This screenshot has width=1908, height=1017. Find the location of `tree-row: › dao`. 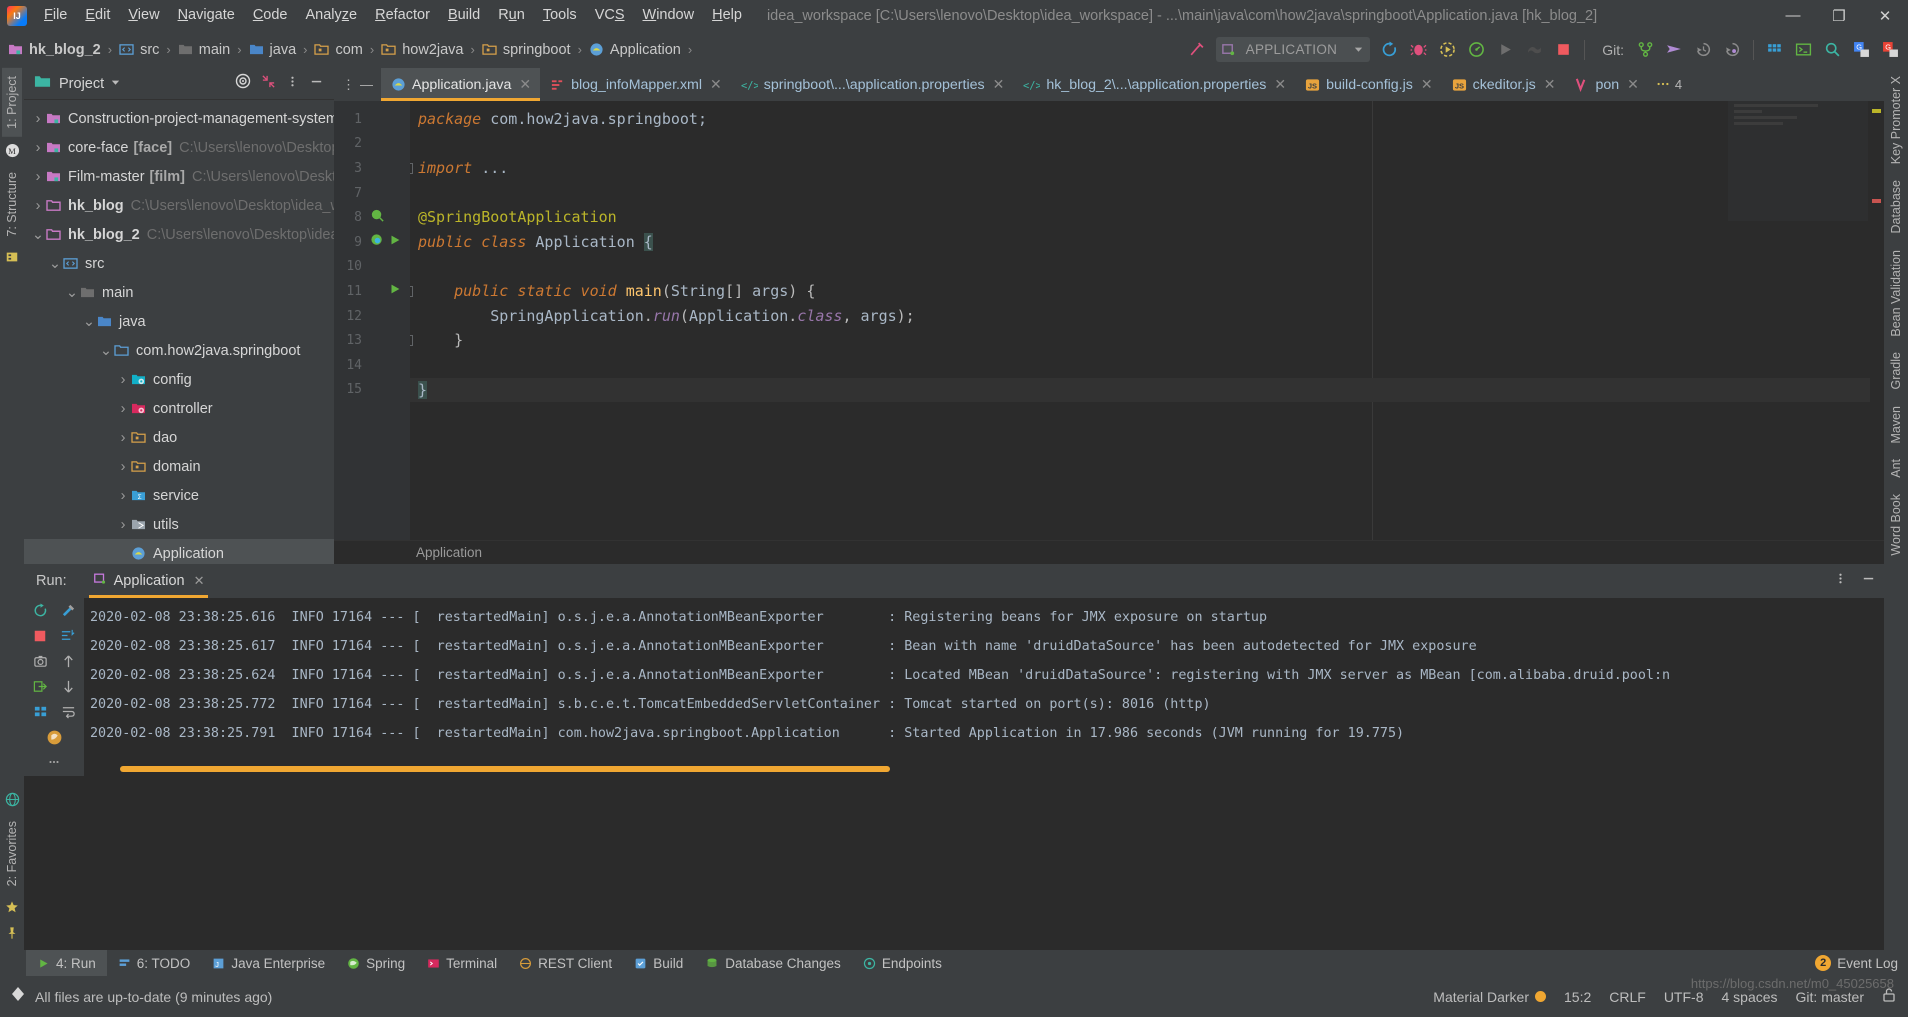

tree-row: › dao is located at coordinates (179, 437).